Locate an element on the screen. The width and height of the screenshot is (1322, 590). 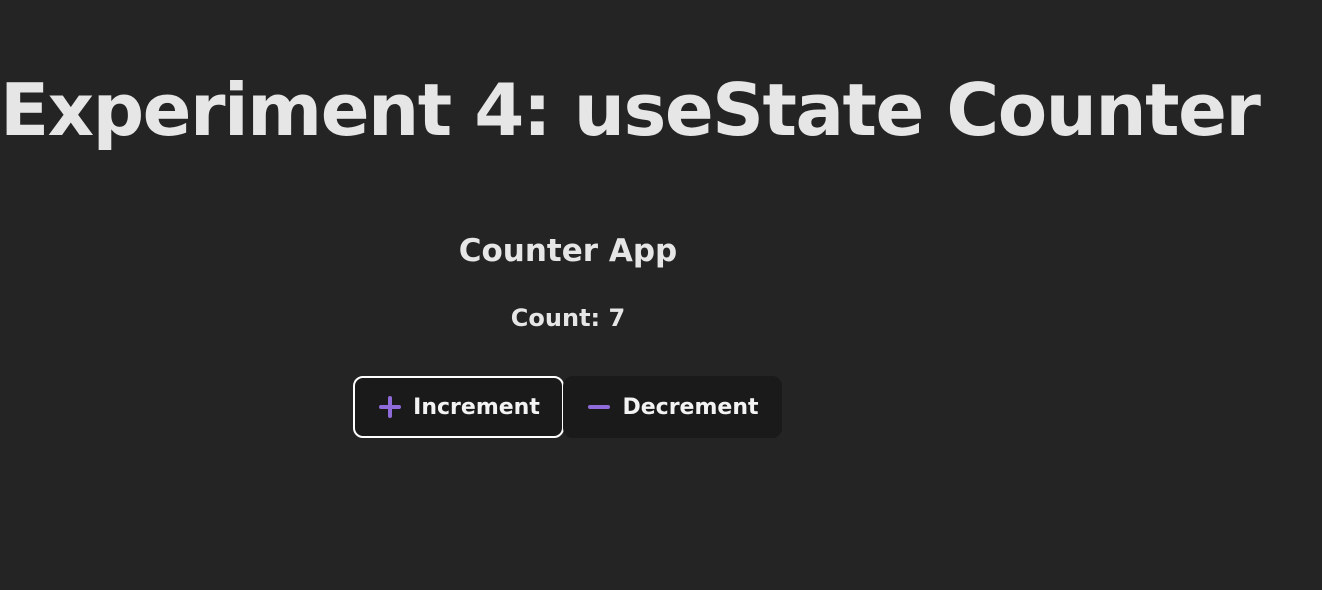
count-display: Count: 7 is located at coordinates (568, 318).